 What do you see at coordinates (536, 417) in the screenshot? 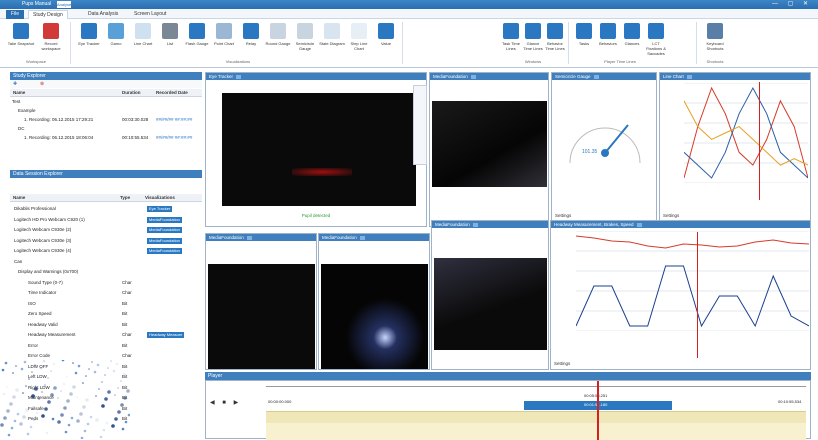
I see `time-ruler` at bounding box center [536, 417].